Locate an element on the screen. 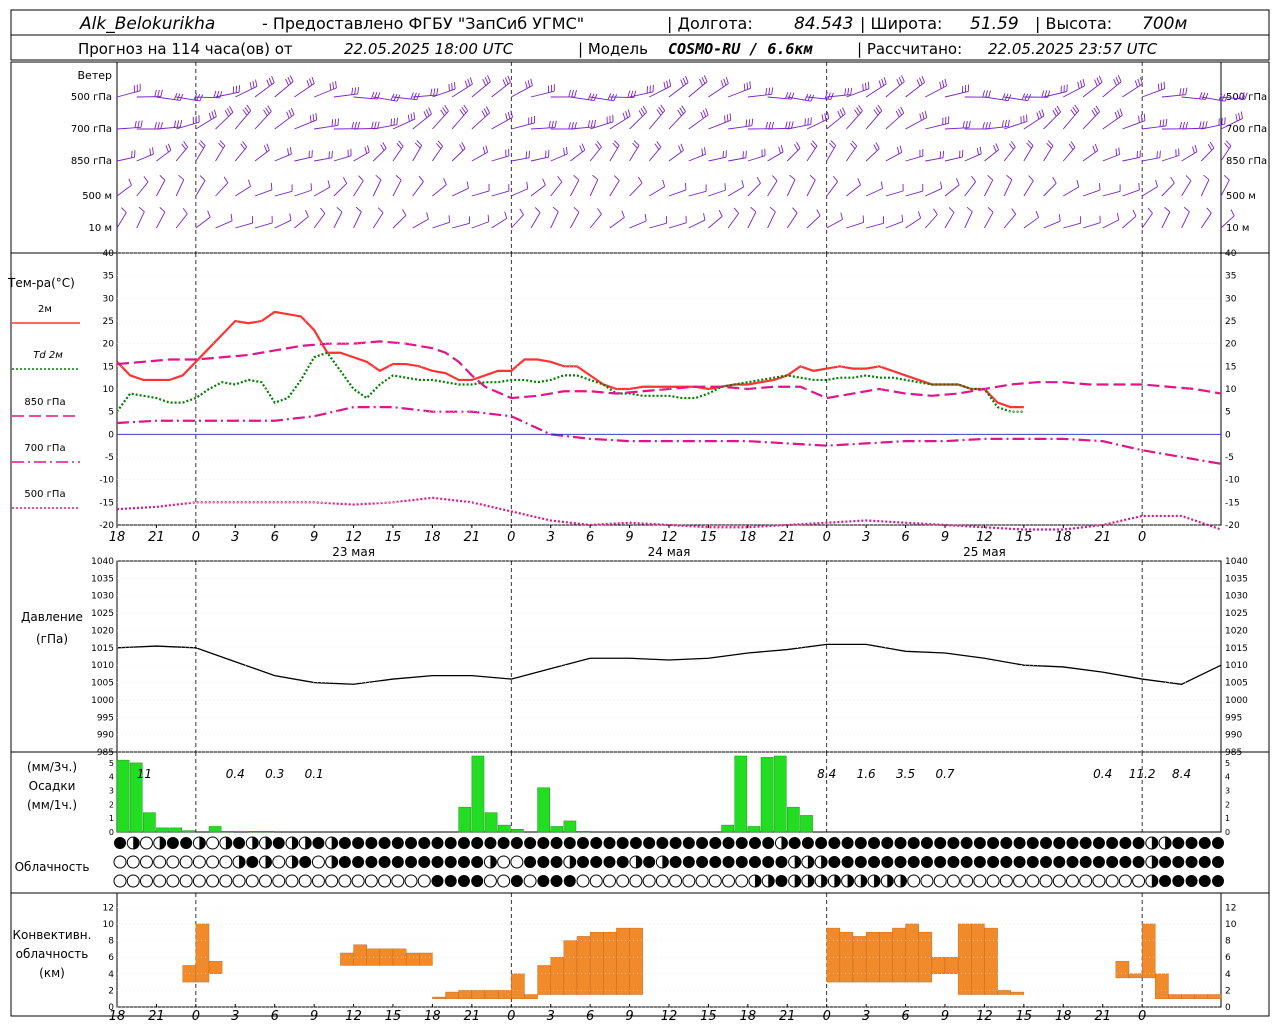  time-tick-label: 21 is located at coordinates (472, 537).